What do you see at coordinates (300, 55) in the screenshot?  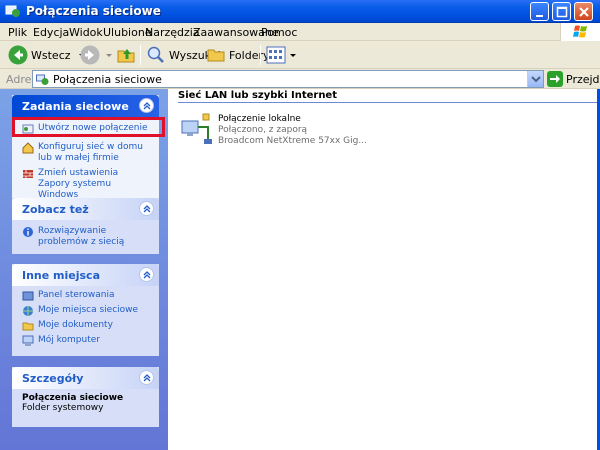 I see `toolbar: Wstecz Wyszukaj Foldery` at bounding box center [300, 55].